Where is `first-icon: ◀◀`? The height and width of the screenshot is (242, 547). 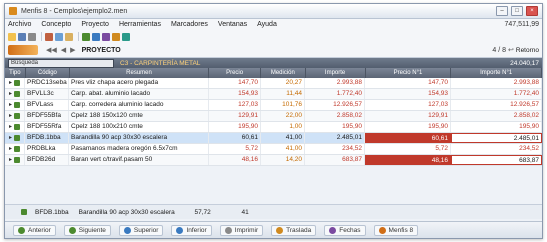 first-icon: ◀◀ is located at coordinates (51, 50).